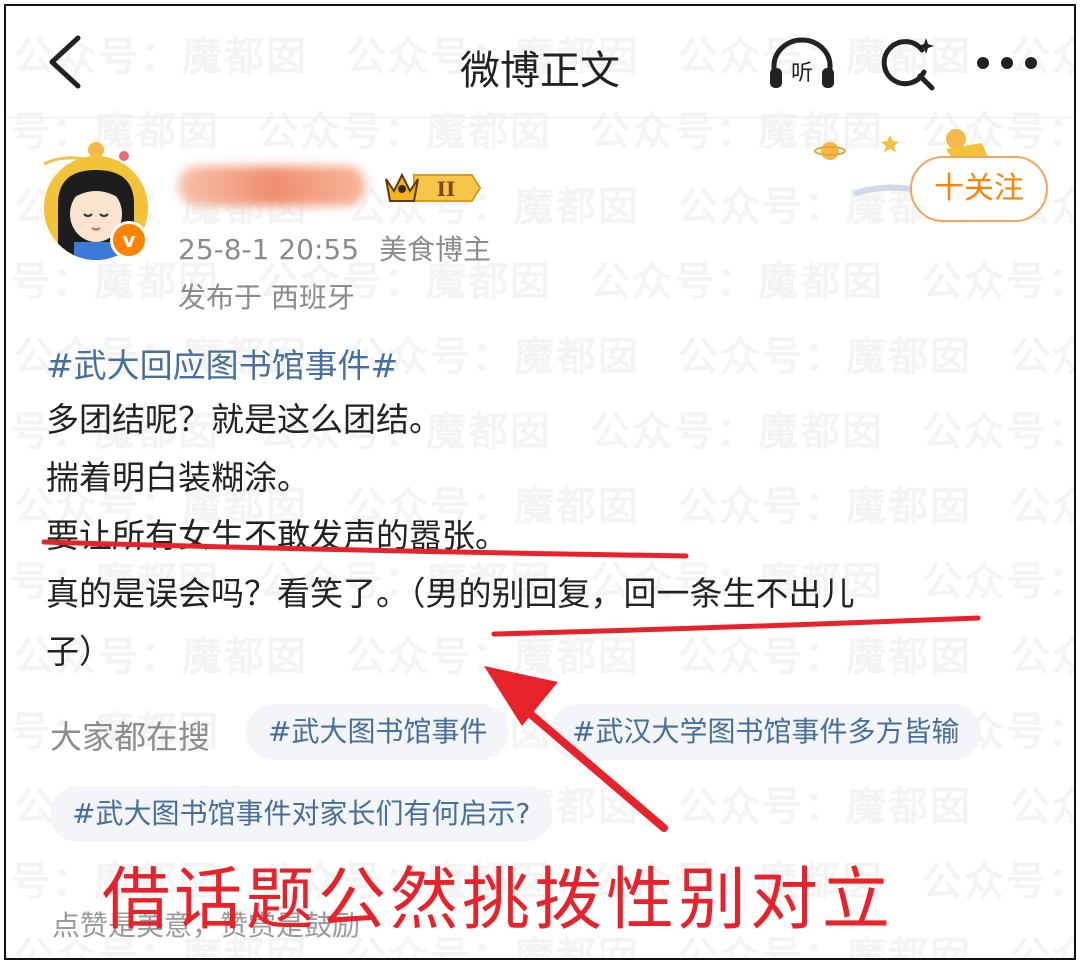 This screenshot has width=1080, height=964. Describe the element at coordinates (521, 696) in the screenshot. I see `arrow-head` at that location.